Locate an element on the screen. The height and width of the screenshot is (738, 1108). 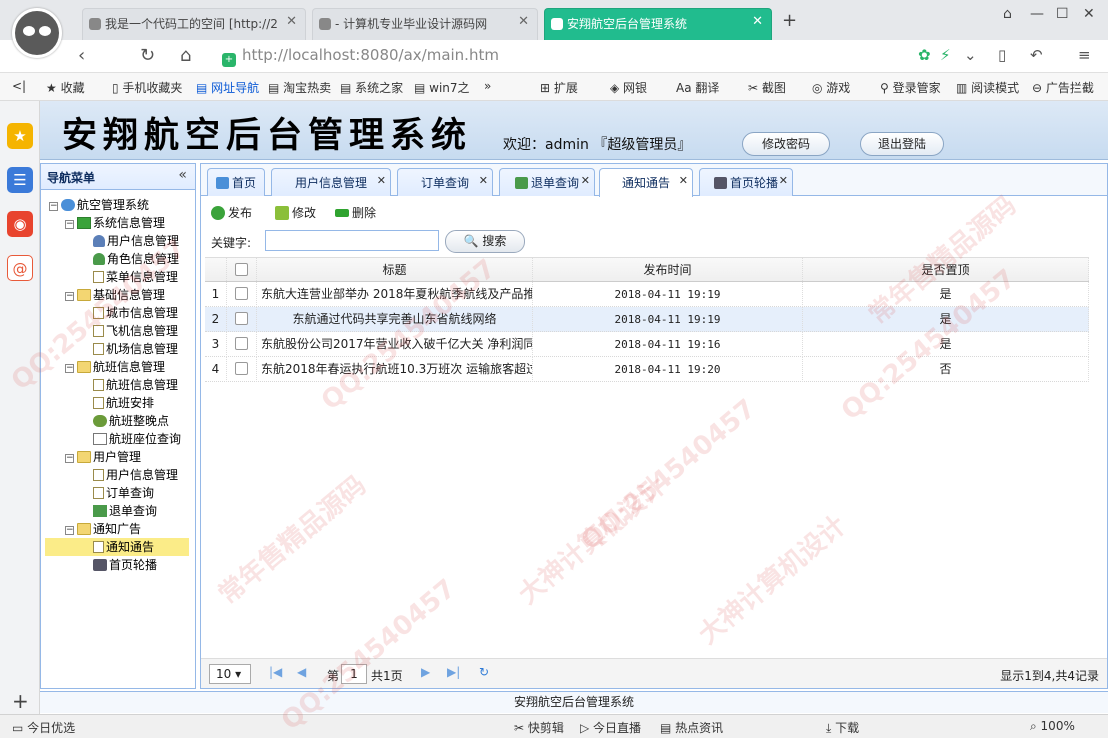
first-page-icon: |◀ is located at coordinates (275, 672).